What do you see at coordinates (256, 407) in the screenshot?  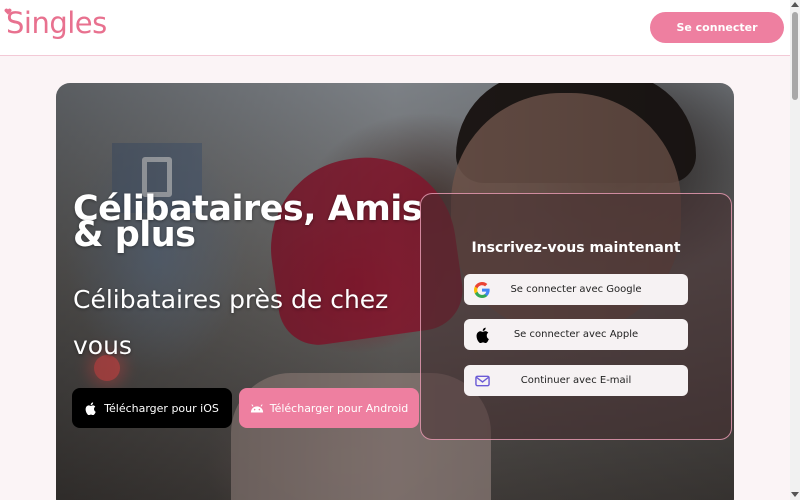 I see `android-icon` at bounding box center [256, 407].